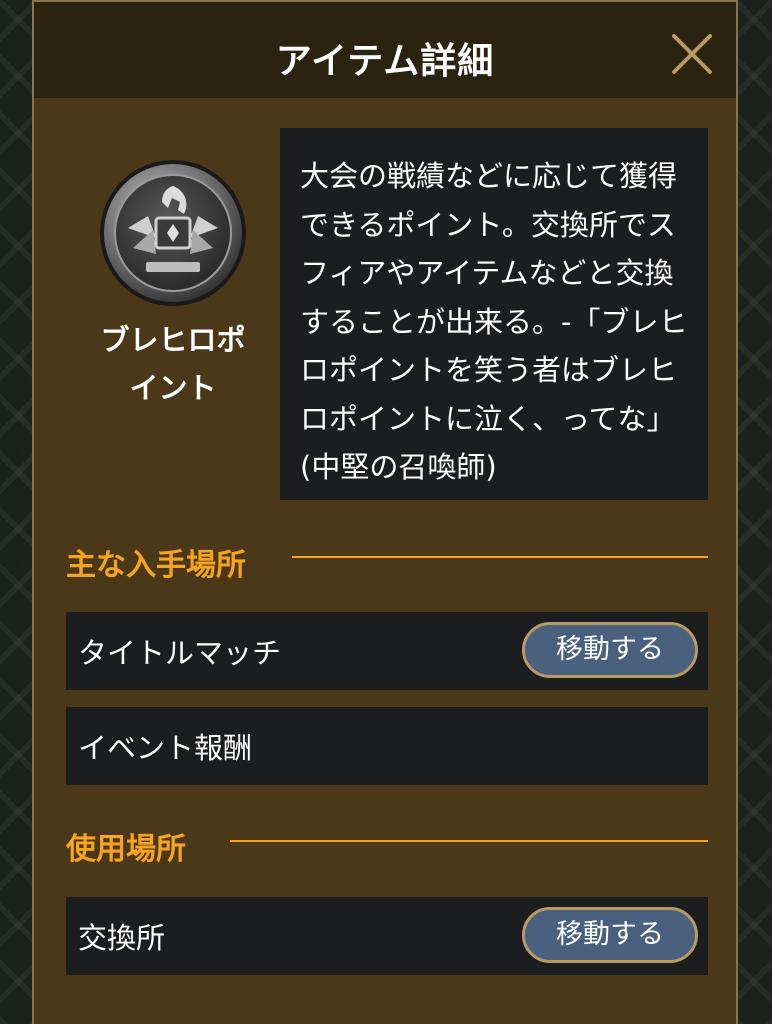 The image size is (772, 1024). I want to click on row-label: 交換所, so click(122, 938).